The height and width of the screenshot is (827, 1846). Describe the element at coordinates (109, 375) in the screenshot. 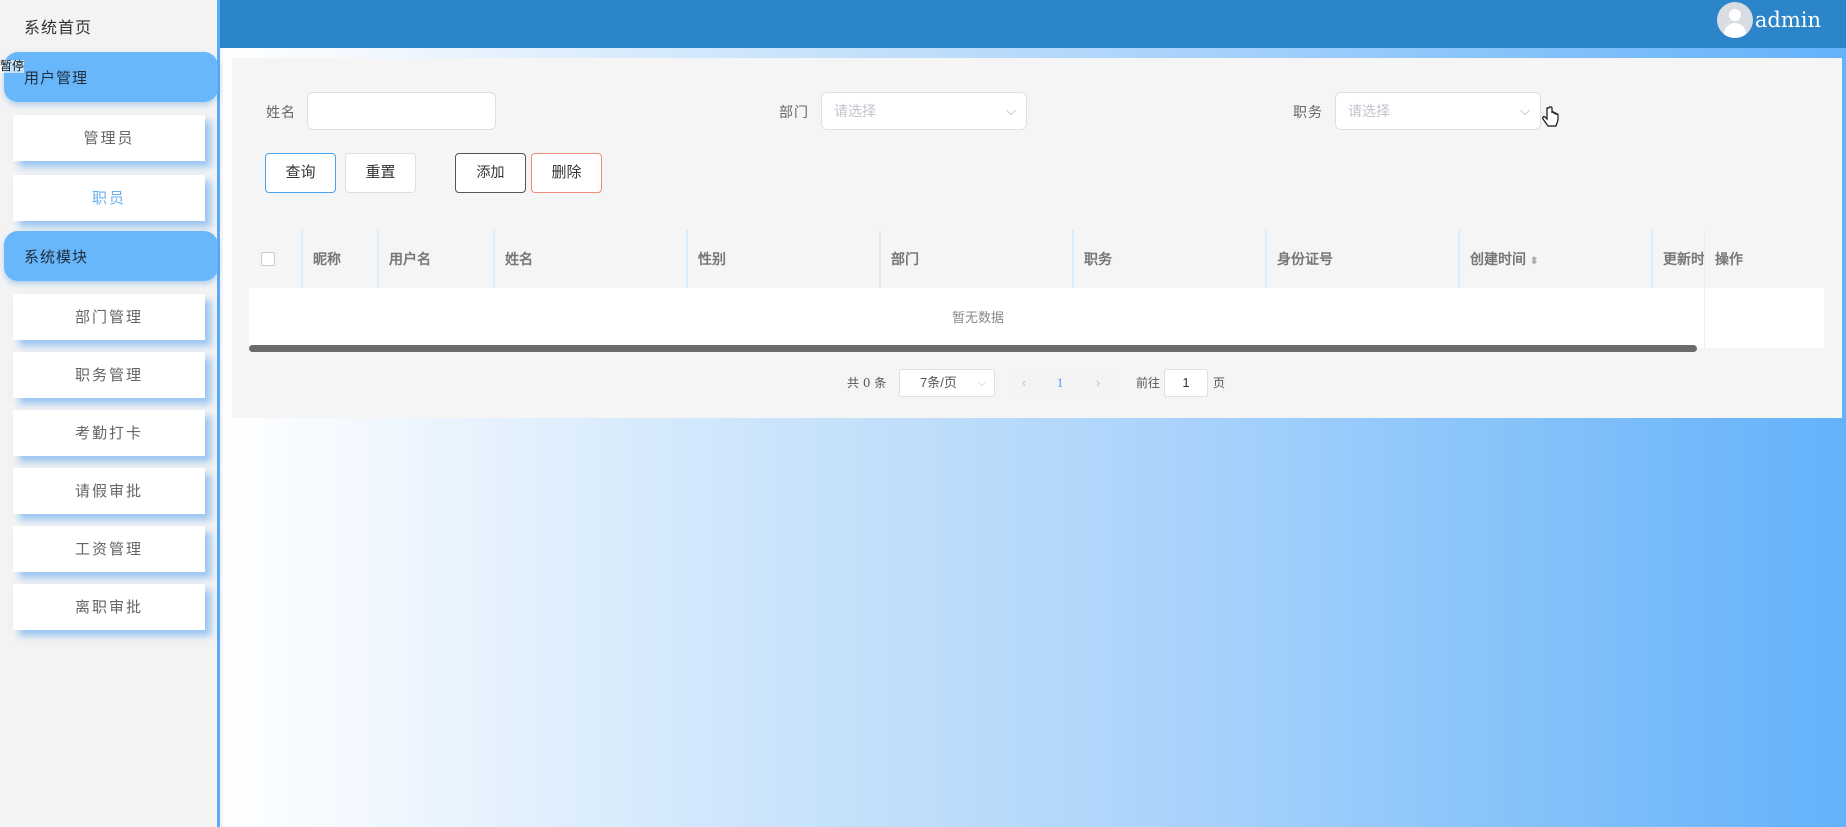

I see `sidebar-item-positions: 职务管理` at that location.